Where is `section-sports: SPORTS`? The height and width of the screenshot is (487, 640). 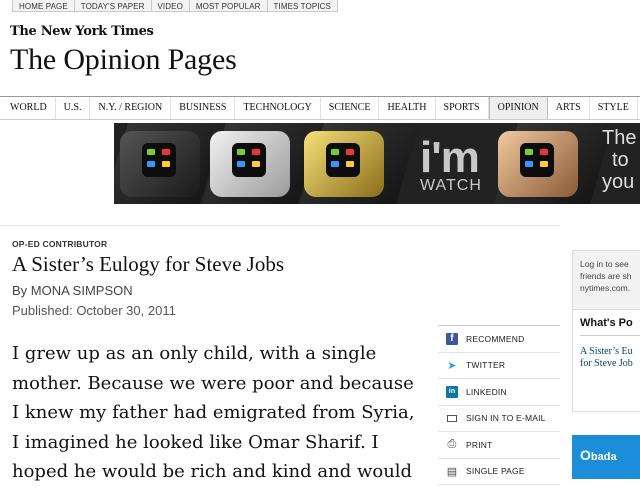 section-sports: SPORTS is located at coordinates (462, 108).